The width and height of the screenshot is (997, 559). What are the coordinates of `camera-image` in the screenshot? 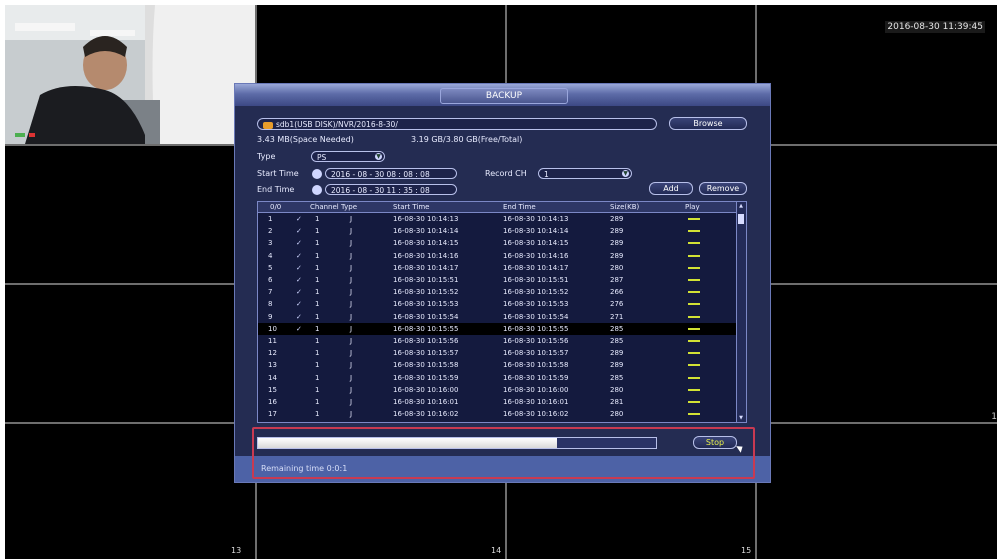 It's located at (130, 74).